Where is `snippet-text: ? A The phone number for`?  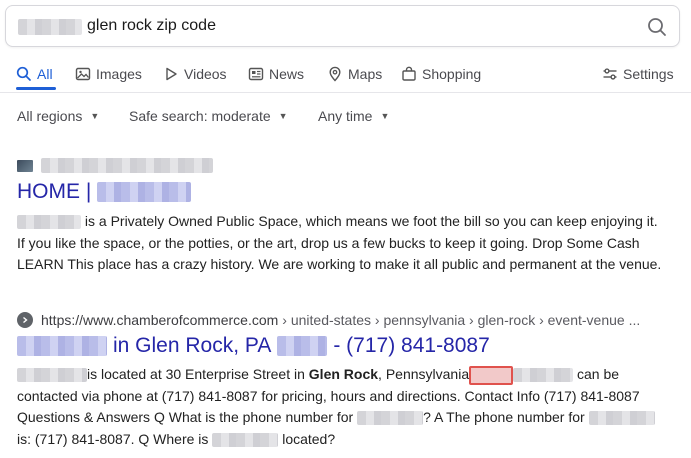
snippet-text: ? A The phone number for is located at coordinates (504, 417).